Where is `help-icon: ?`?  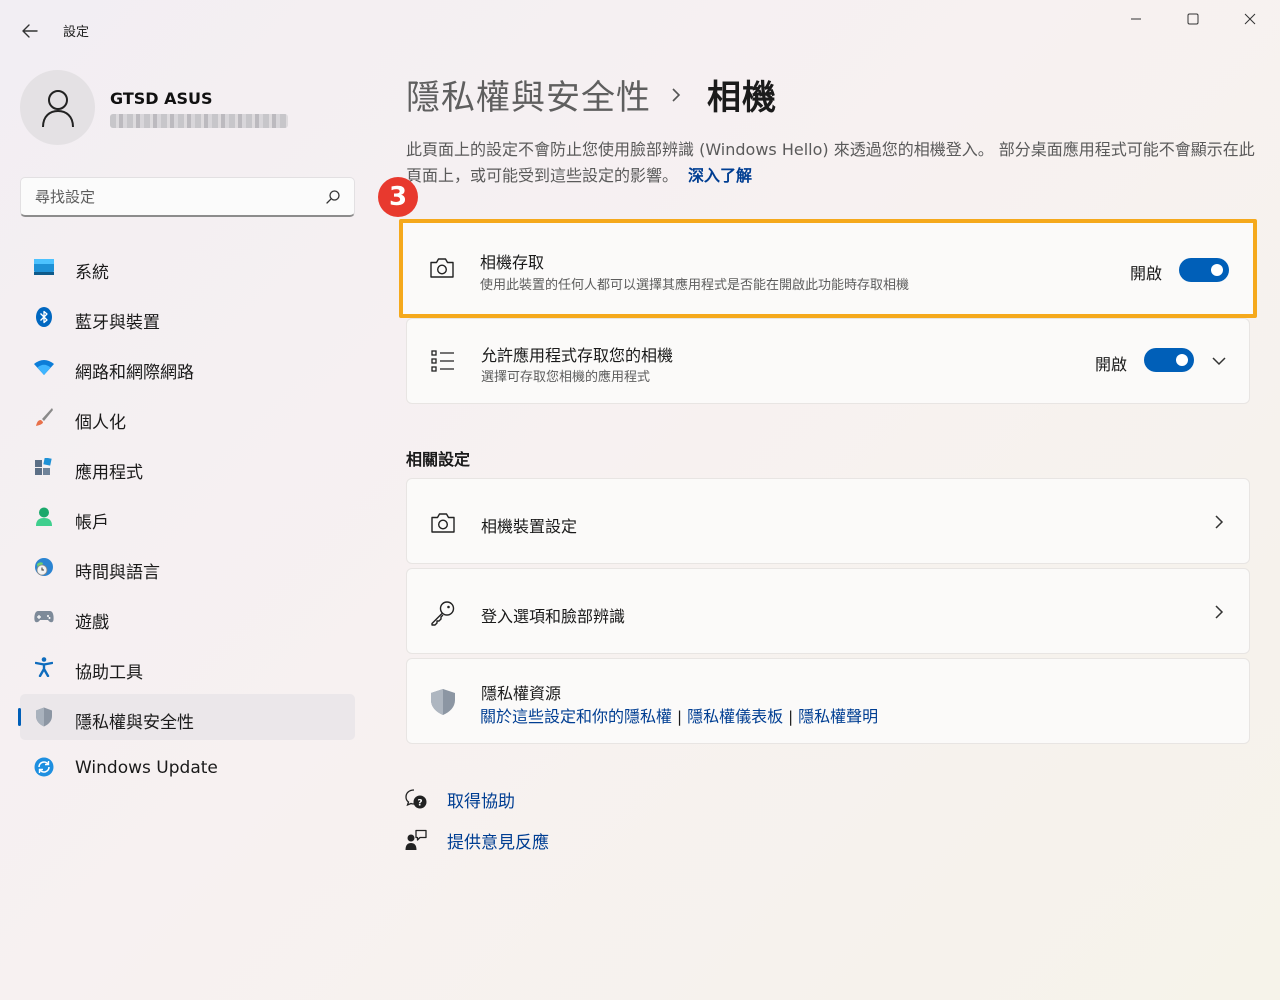
help-icon: ? is located at coordinates (416, 799).